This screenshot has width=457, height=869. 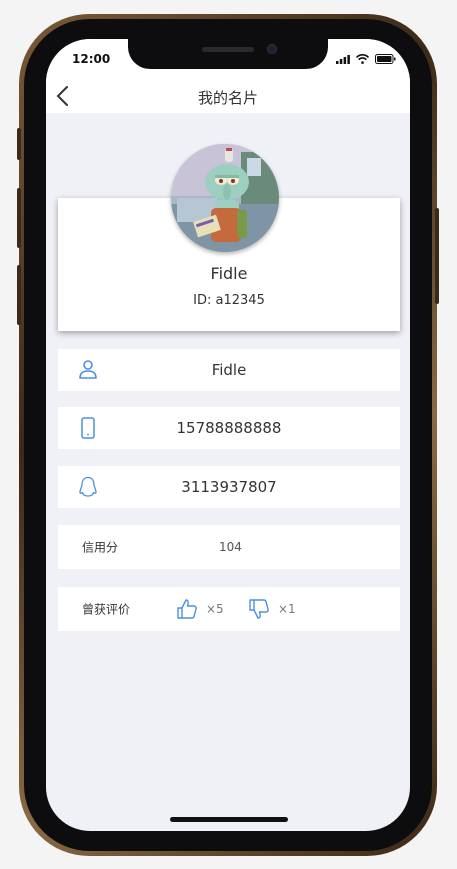 I want to click on dislike-count: ×1, so click(x=287, y=609).